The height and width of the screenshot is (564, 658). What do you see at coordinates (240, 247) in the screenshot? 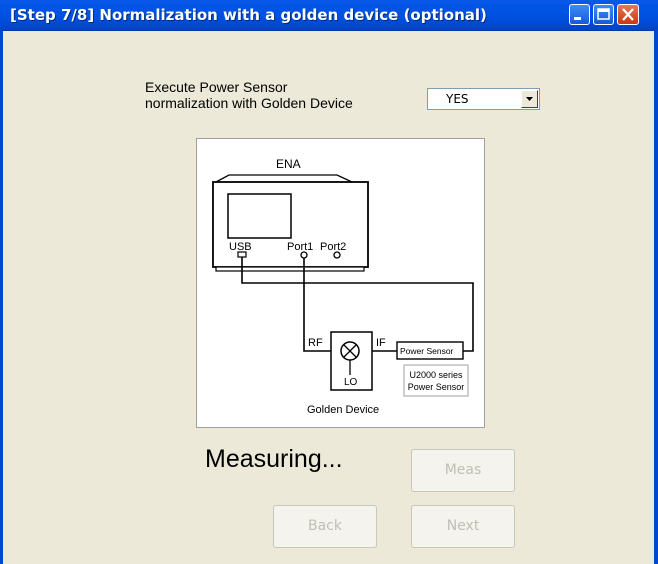
I see `usb-label: USB` at bounding box center [240, 247].